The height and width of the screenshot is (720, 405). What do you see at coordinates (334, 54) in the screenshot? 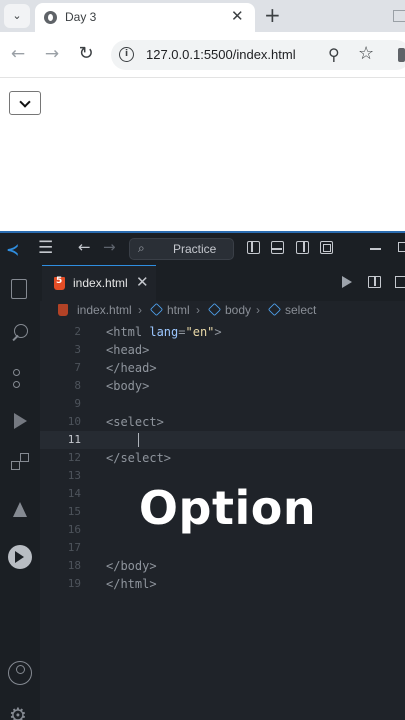
I see `zoom-icon: ⚲` at bounding box center [334, 54].